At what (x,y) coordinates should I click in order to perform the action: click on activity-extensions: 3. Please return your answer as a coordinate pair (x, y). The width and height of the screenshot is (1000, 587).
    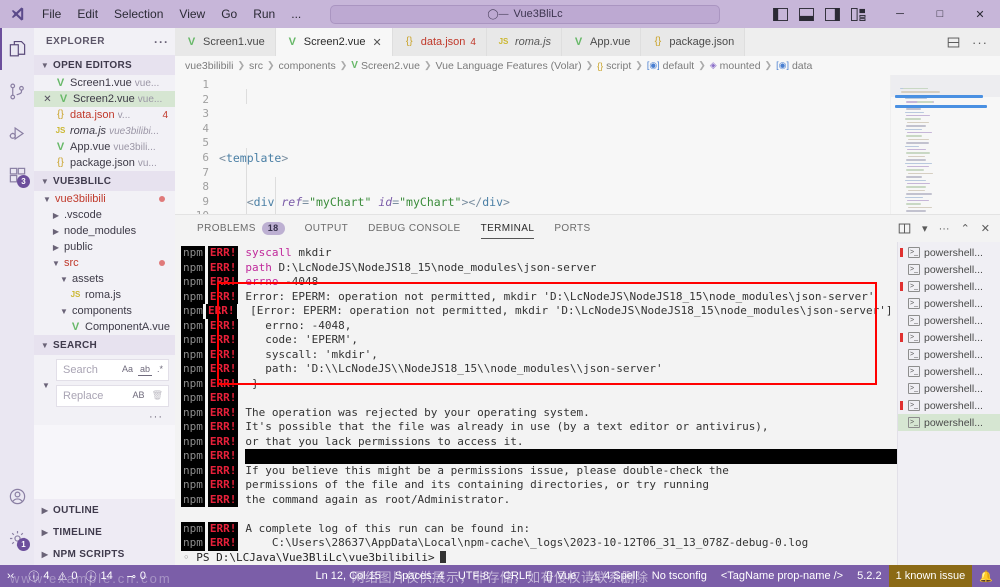
    Looking at the image, I should click on (17, 175).